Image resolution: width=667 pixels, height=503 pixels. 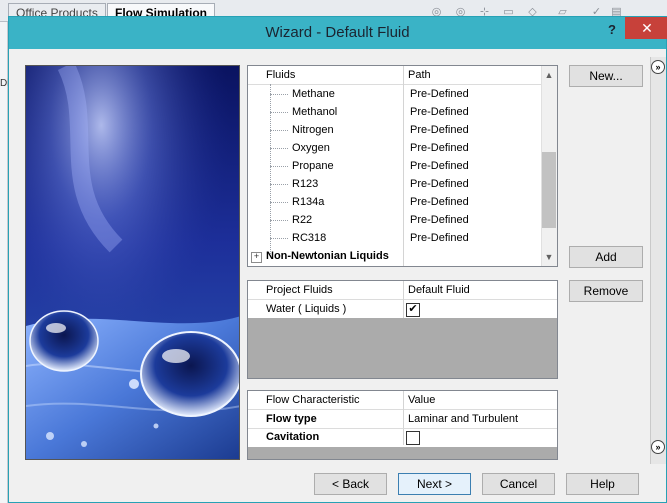 I want to click on fluid-name: Methane, so click(x=313, y=94).